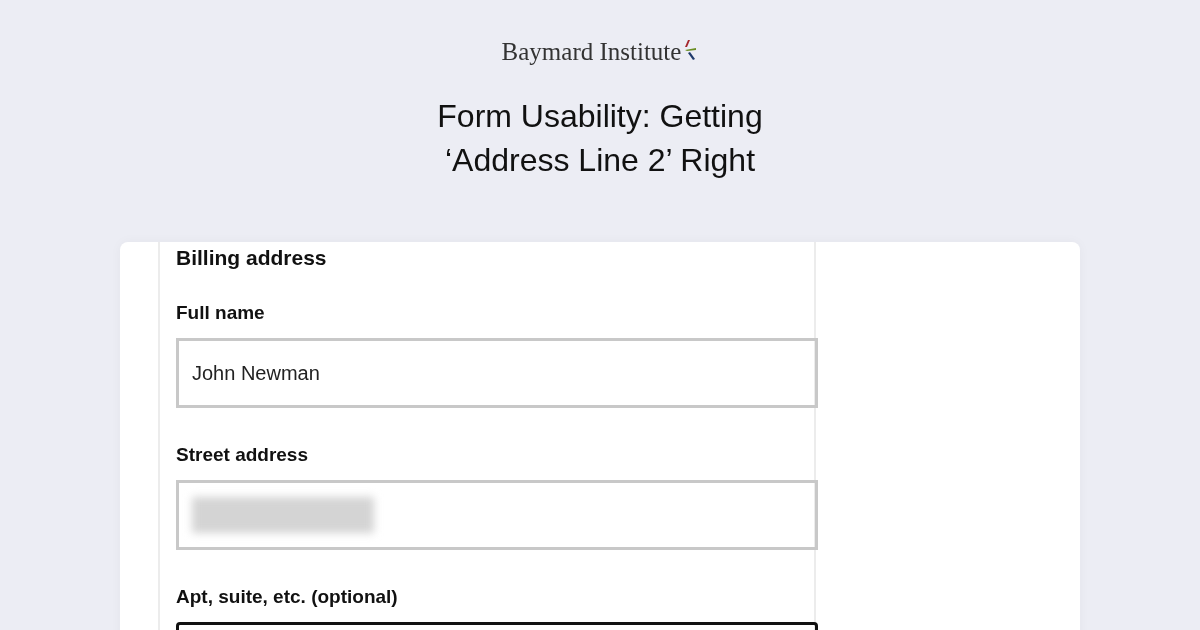 Image resolution: width=1200 pixels, height=630 pixels. Describe the element at coordinates (497, 373) in the screenshot. I see `input-field: John Newman` at that location.